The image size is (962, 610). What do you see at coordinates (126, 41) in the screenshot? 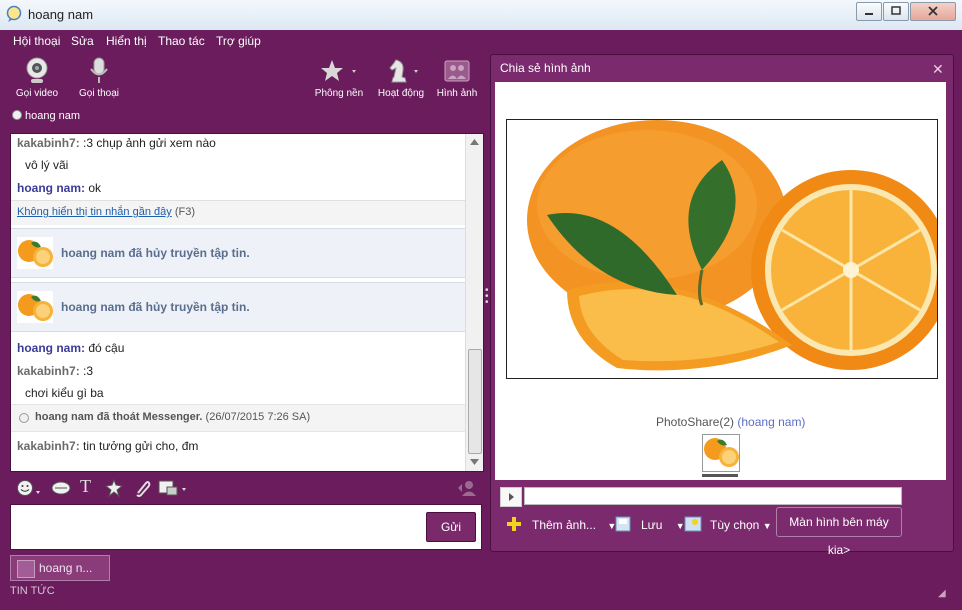
I see `menu-view: Hiển thị` at bounding box center [126, 41].